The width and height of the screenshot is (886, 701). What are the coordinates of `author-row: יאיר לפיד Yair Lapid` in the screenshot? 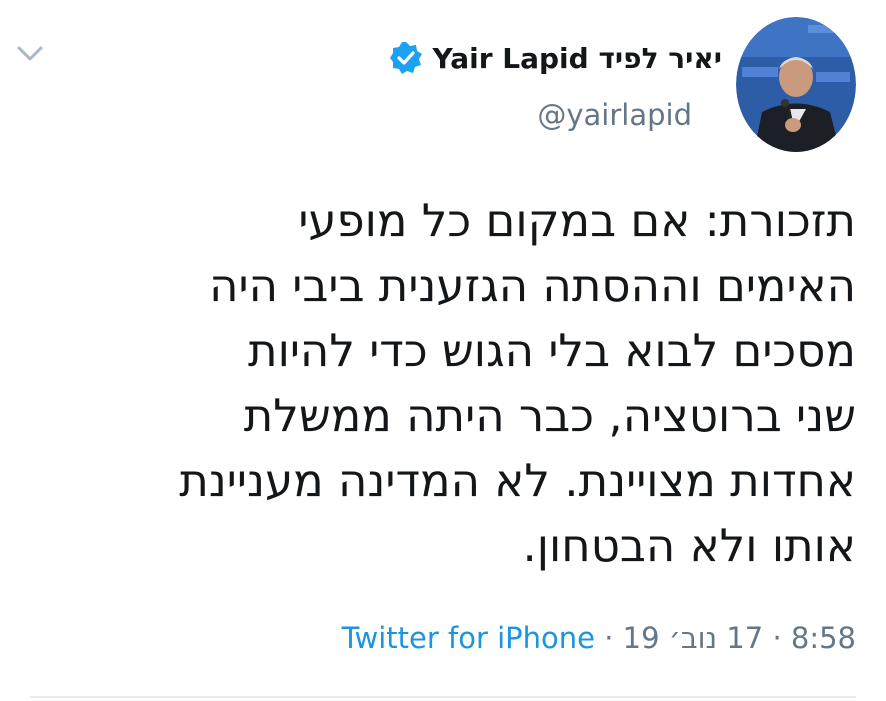 It's located at (555, 58).